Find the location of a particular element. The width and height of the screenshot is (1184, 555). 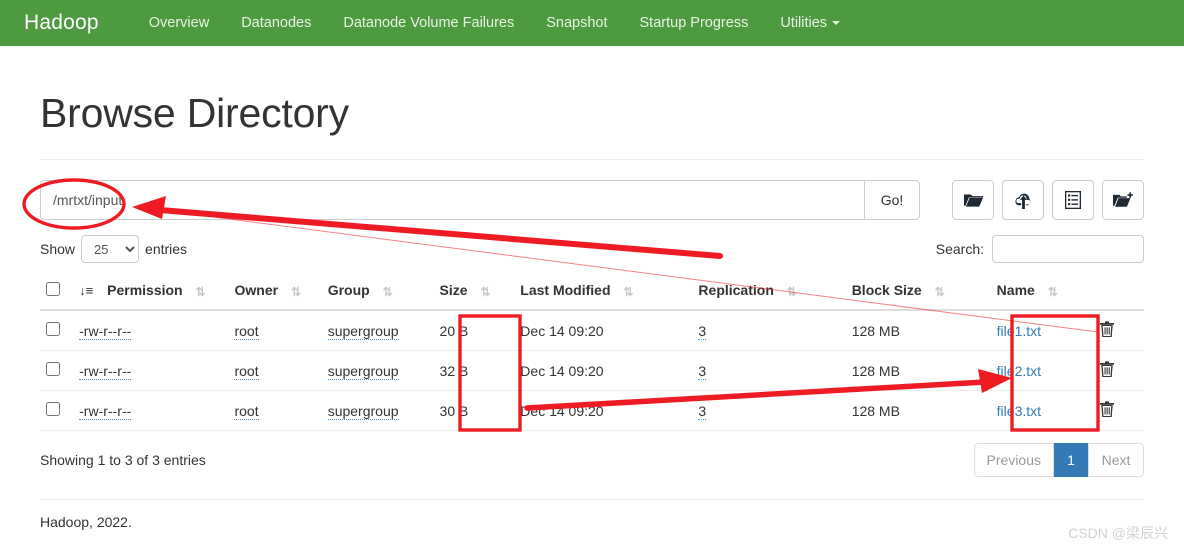

header-group-label: Group is located at coordinates (348, 290).